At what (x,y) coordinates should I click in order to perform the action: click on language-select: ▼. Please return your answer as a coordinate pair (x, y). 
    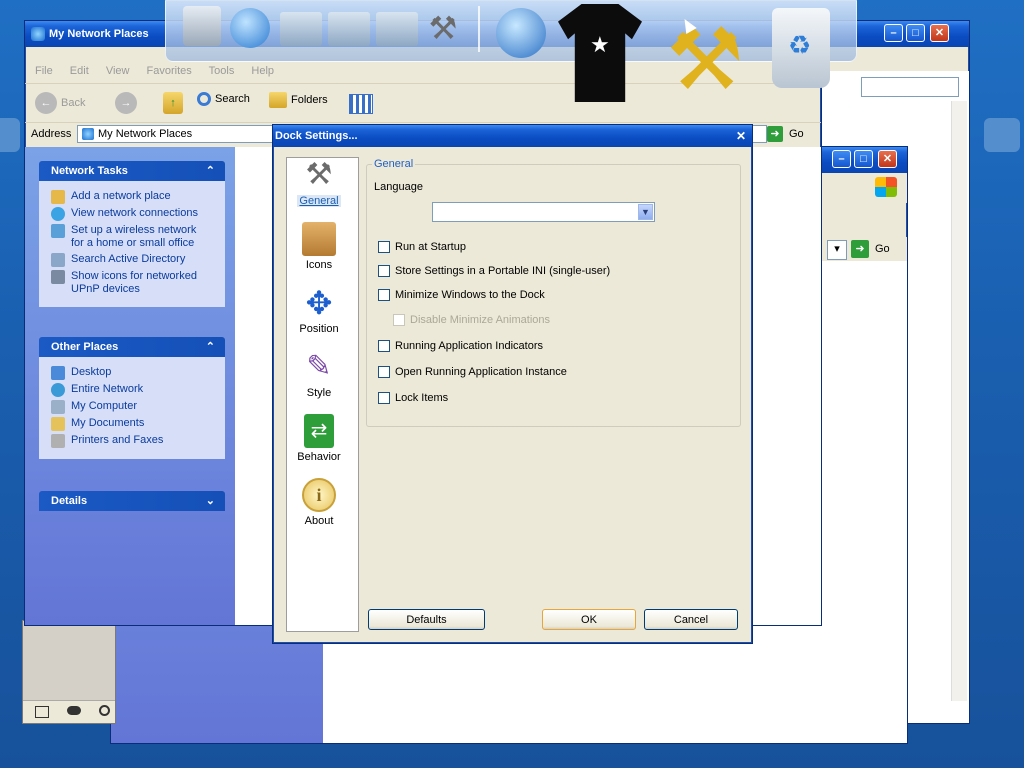
    Looking at the image, I should click on (543, 212).